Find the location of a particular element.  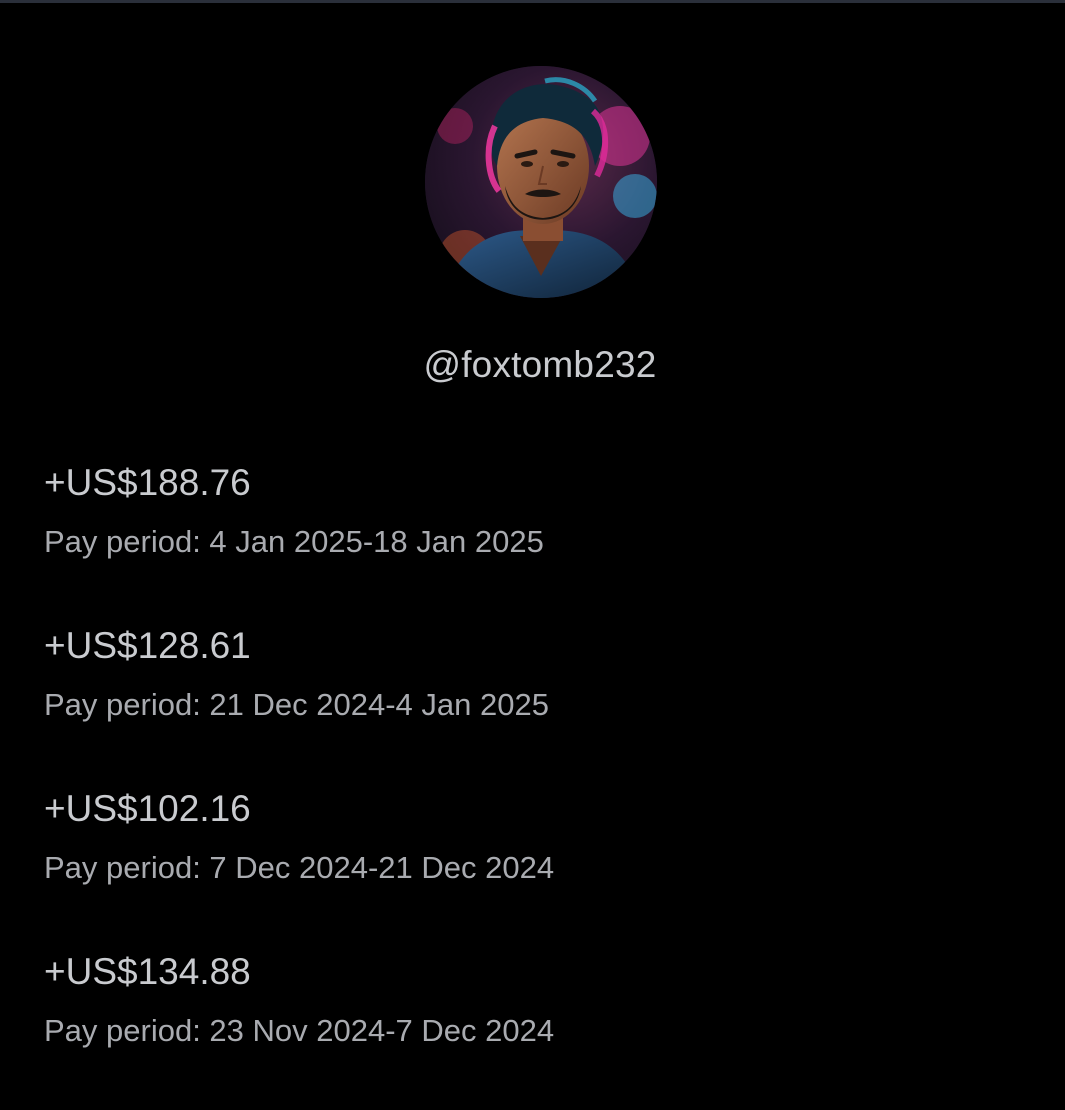

payout-period: Pay period: 7 Dec 2024-21 Dec 2024 is located at coordinates (299, 867).